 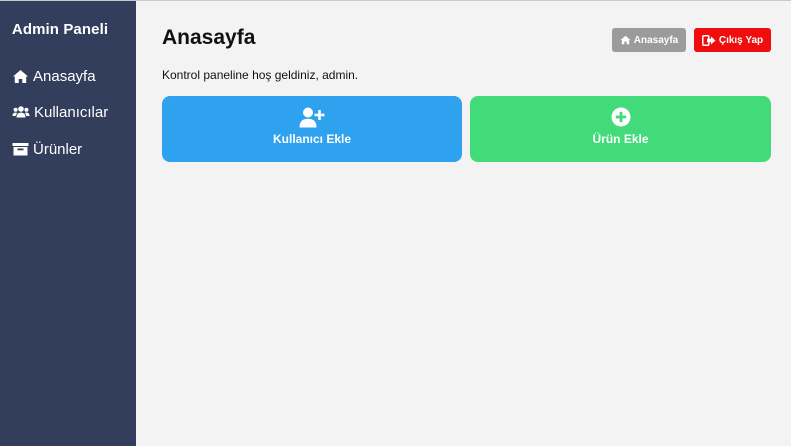 What do you see at coordinates (64, 76) in the screenshot?
I see `sidebar-item-label: Anasayfa` at bounding box center [64, 76].